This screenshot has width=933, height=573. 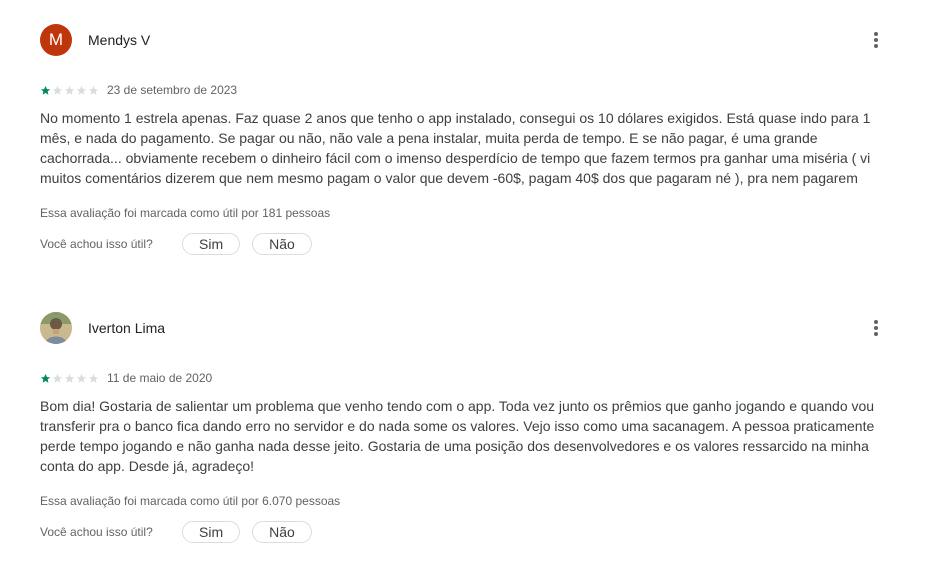 I want to click on rating-row: 23 de setembro de 2023, so click(x=138, y=90).